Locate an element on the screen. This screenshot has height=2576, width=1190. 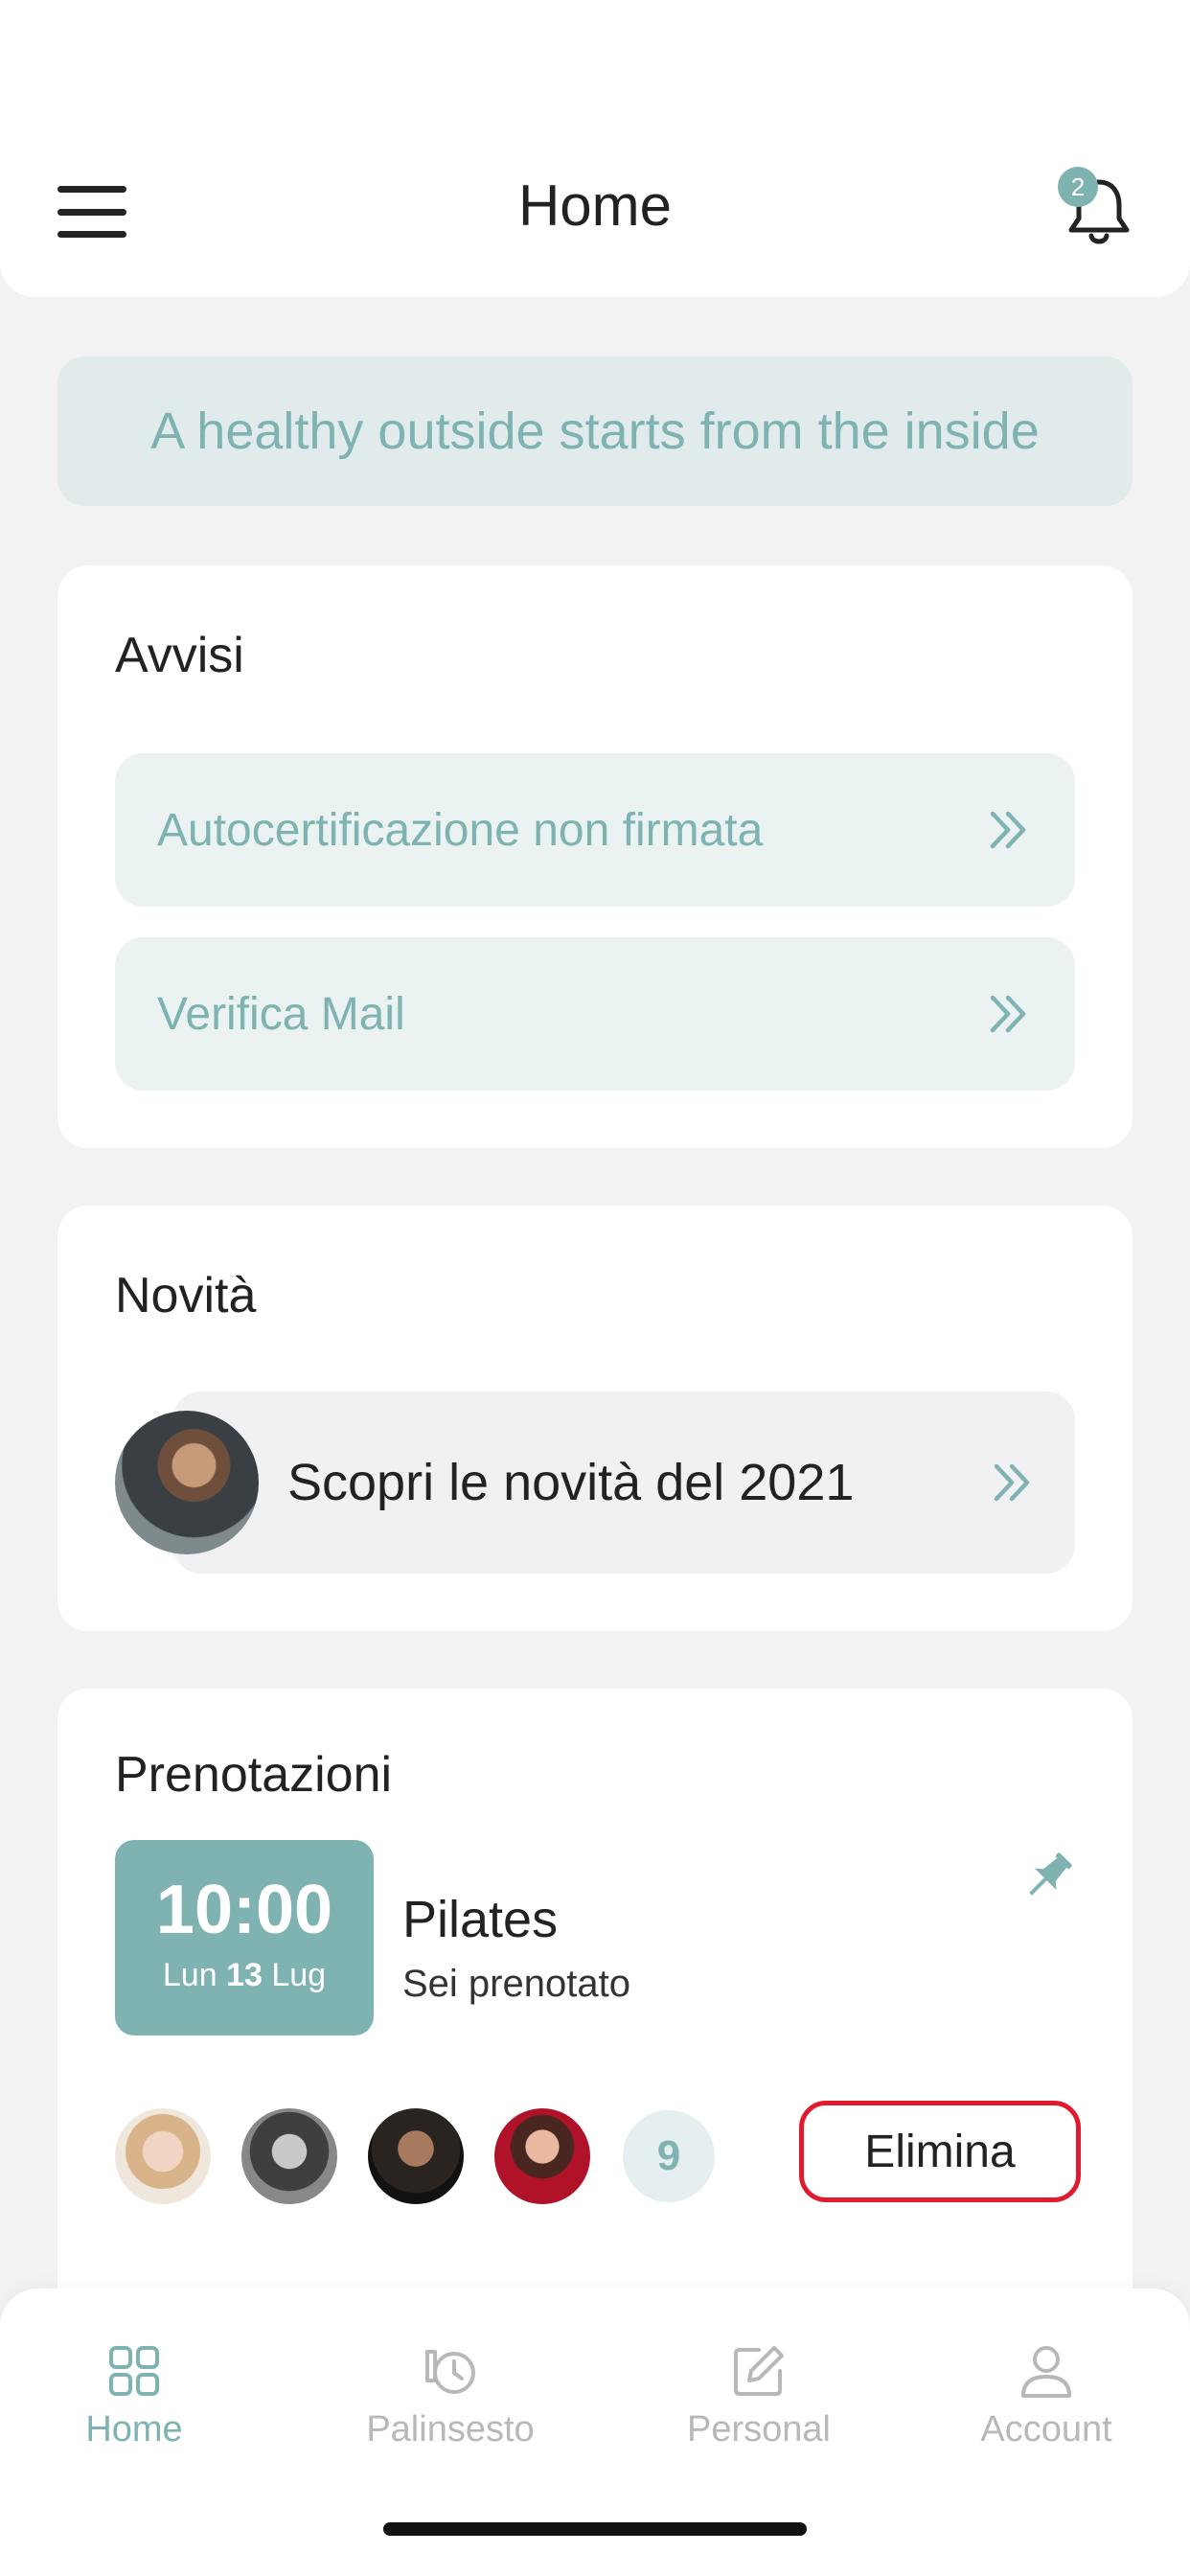
page-title: Home is located at coordinates (595, 205).